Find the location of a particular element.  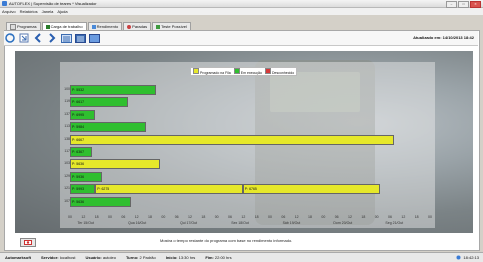

bar-label: P: 5993 is located at coordinates (78, 189).